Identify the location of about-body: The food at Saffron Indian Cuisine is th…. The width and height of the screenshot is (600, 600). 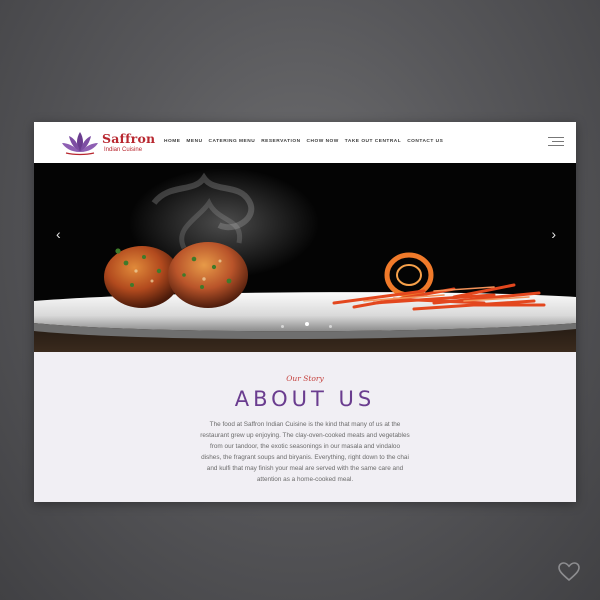
(305, 452).